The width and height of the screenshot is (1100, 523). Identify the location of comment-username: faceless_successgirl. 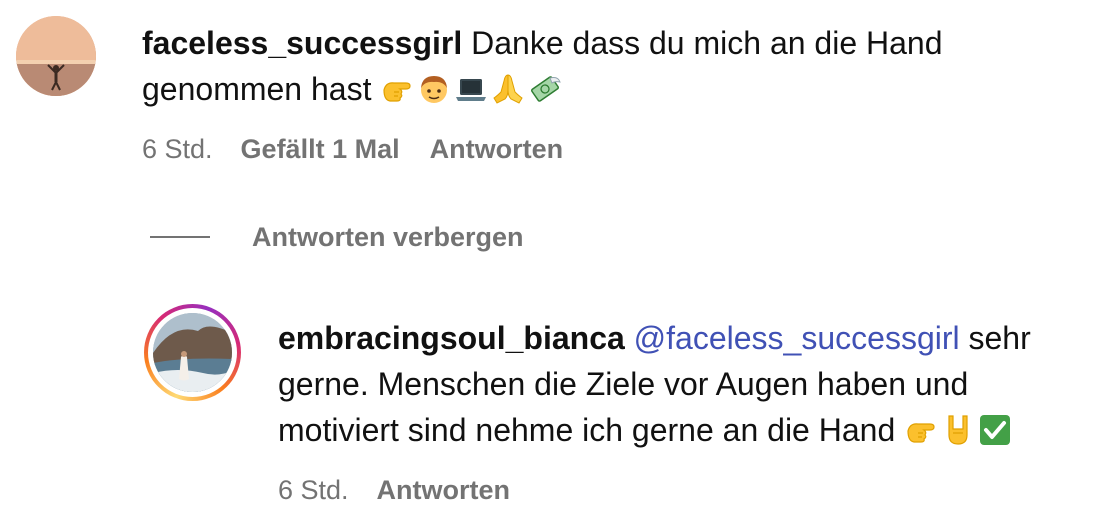
(302, 43).